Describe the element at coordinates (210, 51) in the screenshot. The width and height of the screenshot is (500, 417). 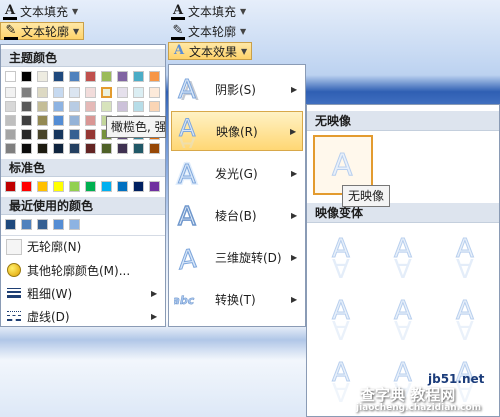
I see `text-effects-button: A 文本效果 ▼` at that location.